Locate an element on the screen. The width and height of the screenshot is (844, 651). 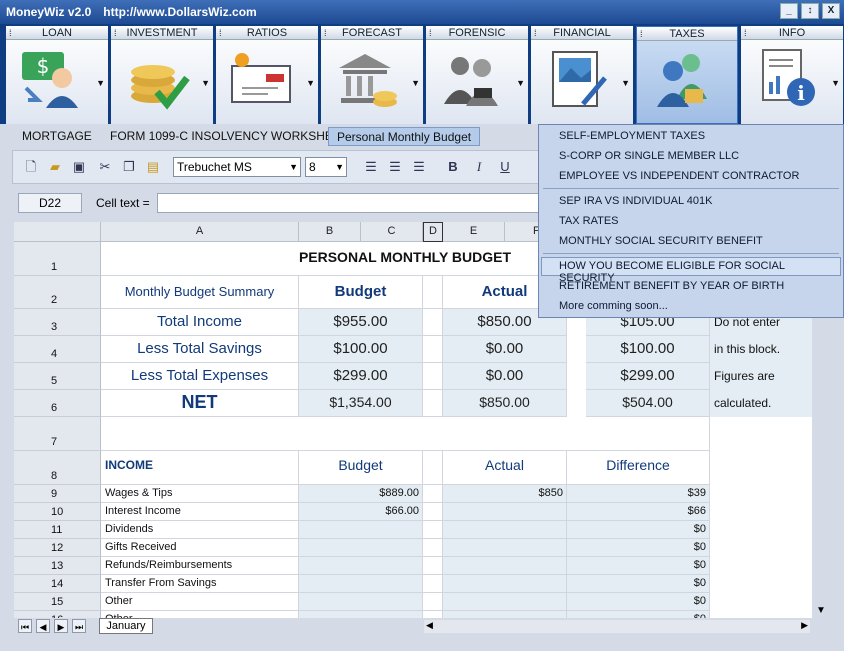
expenses-label: Less Total Expenses is located at coordinates (200, 376).